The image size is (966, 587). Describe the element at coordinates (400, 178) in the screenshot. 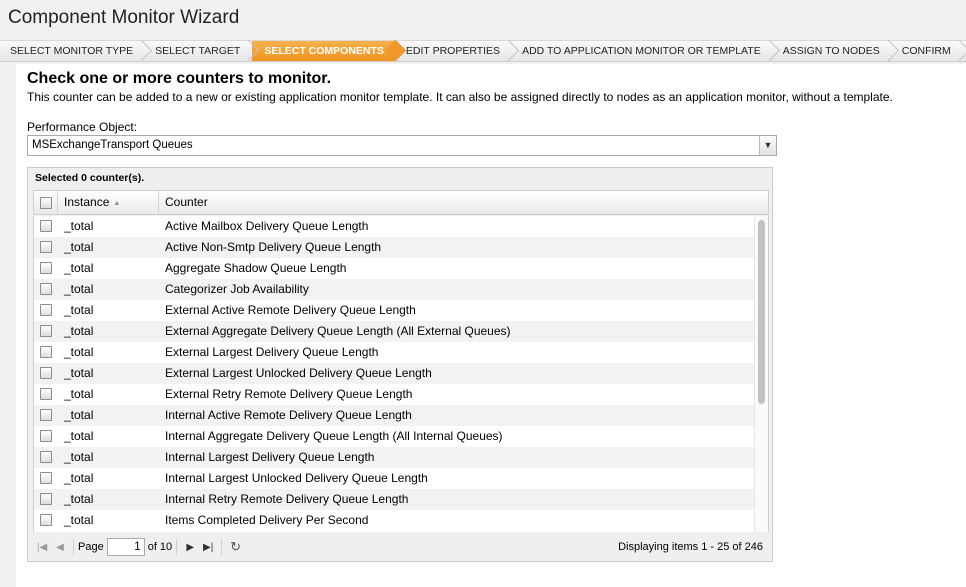

I see `selection-count: Selected 0 counter(s).` at that location.